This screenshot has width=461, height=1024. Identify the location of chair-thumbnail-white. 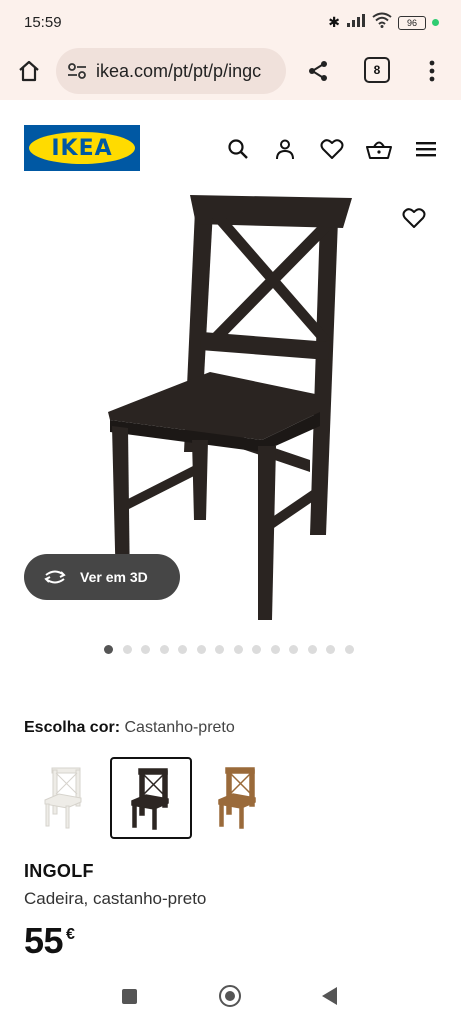
(63, 798).